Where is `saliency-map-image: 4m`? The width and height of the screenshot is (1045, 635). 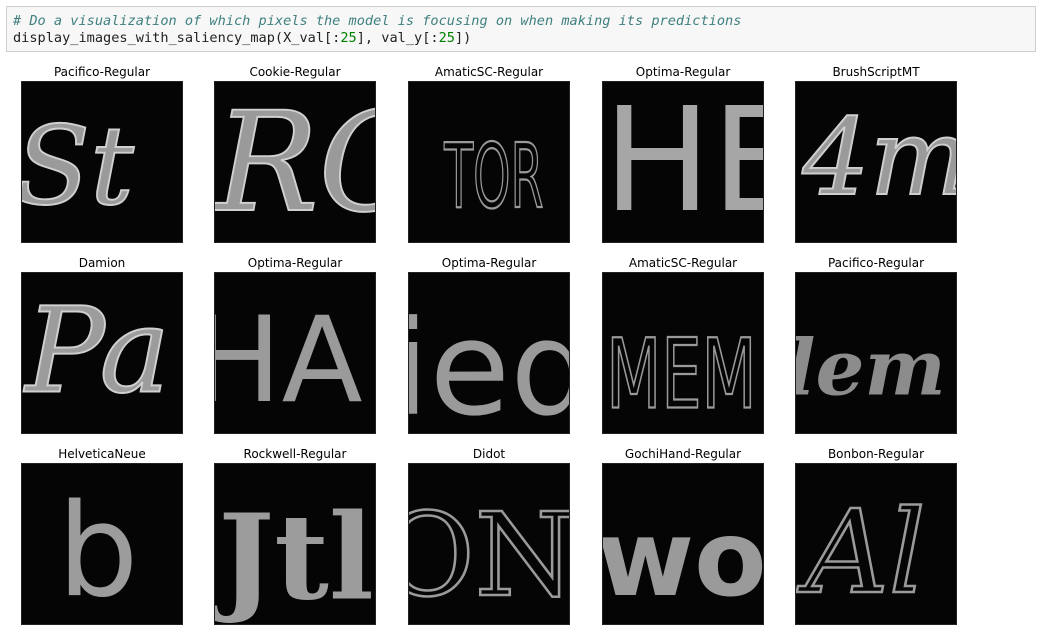
saliency-map-image: 4m is located at coordinates (876, 162).